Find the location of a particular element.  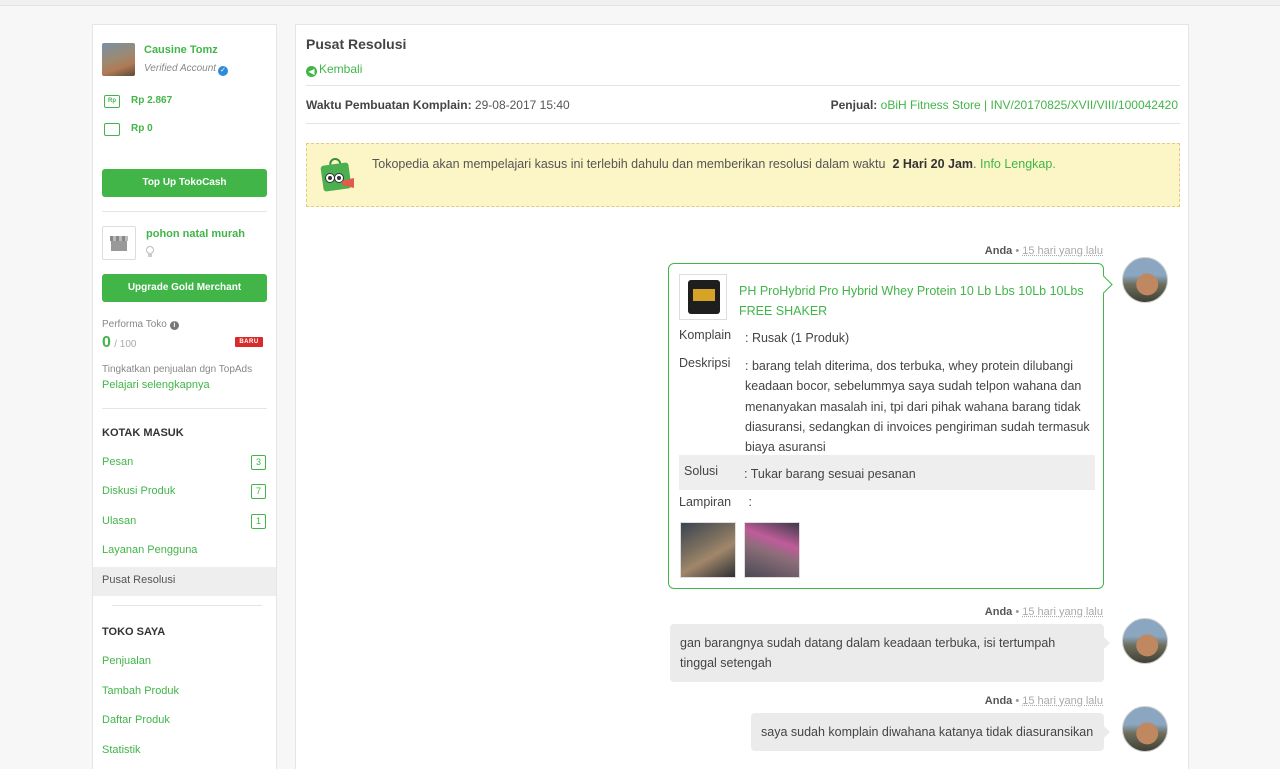

medal-icon is located at coordinates (150, 251).